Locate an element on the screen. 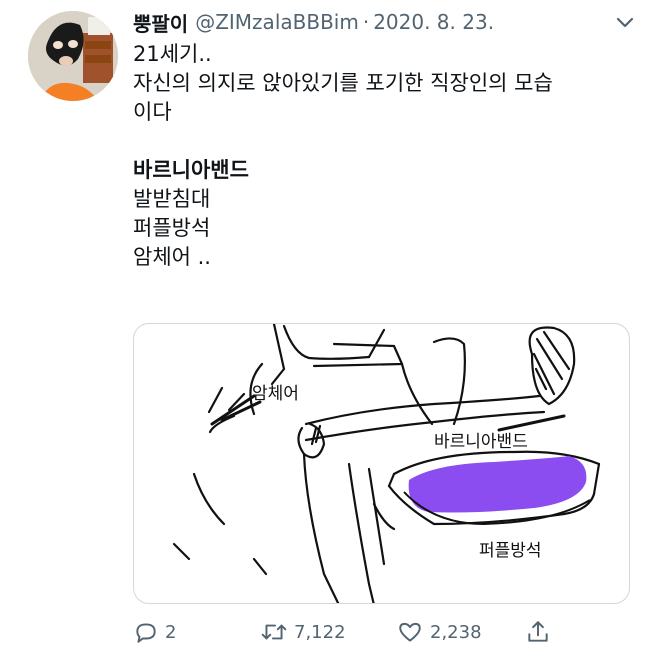  avatar-image is located at coordinates (73, 56).